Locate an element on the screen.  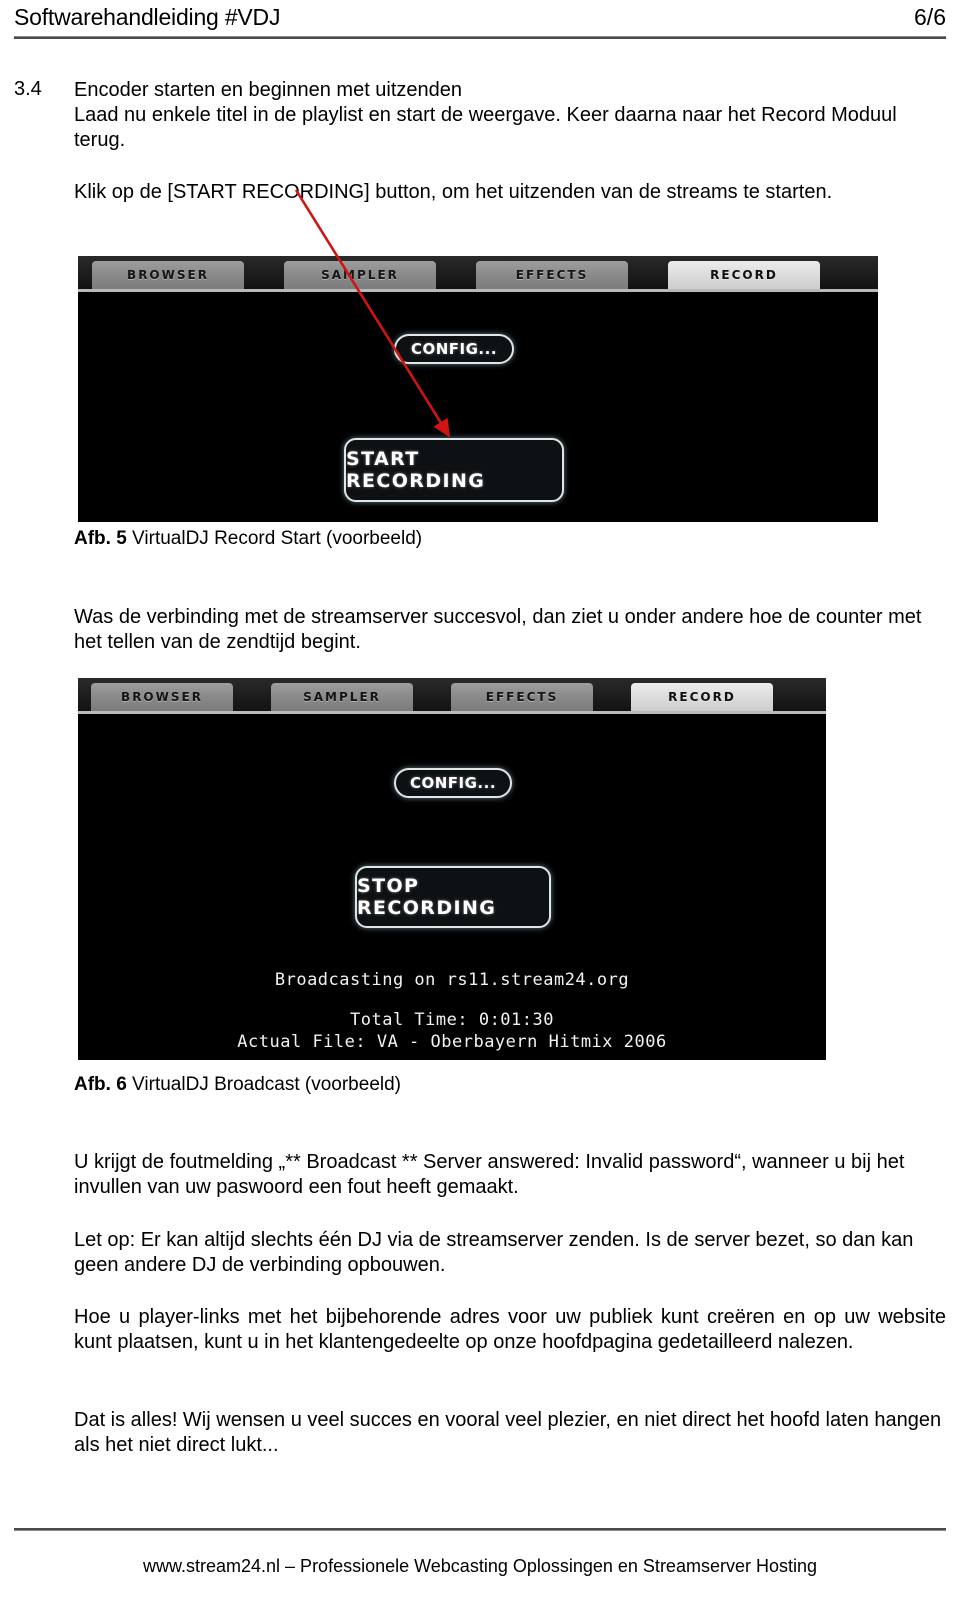
vdj-tab-browser-2-label: BROWSER is located at coordinates (162, 697).